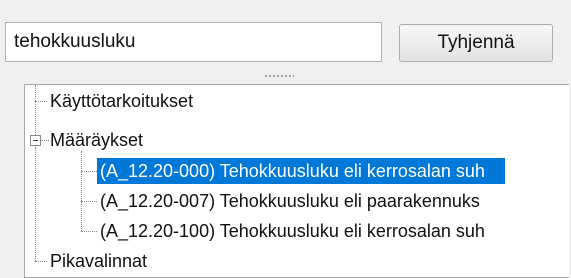  I want to click on tree-item-label: Määräykset, so click(97, 140).